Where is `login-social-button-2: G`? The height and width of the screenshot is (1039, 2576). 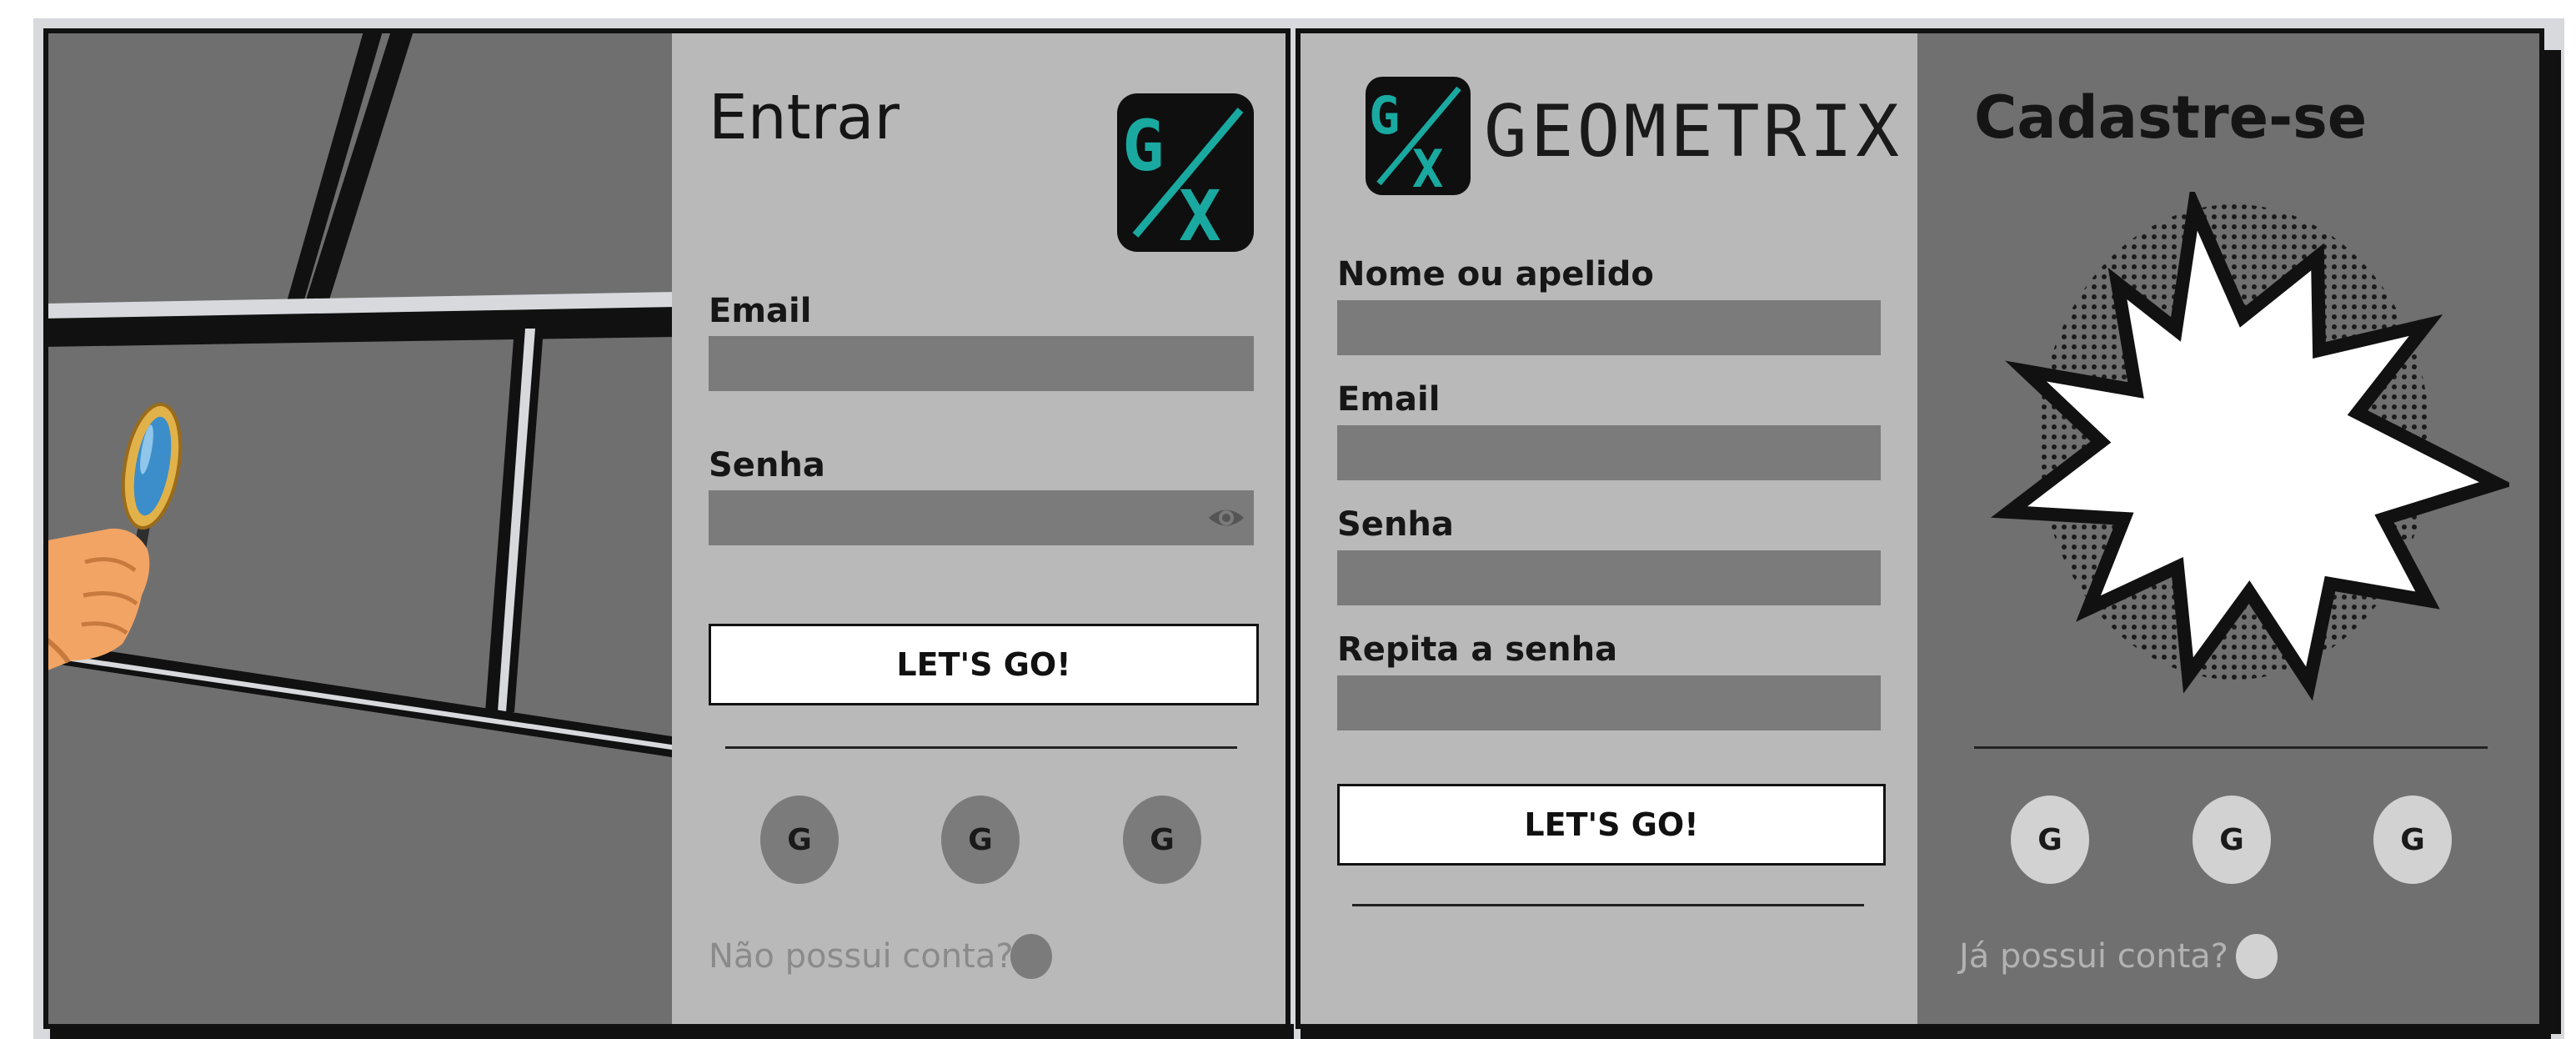
login-social-button-2: G is located at coordinates (980, 840).